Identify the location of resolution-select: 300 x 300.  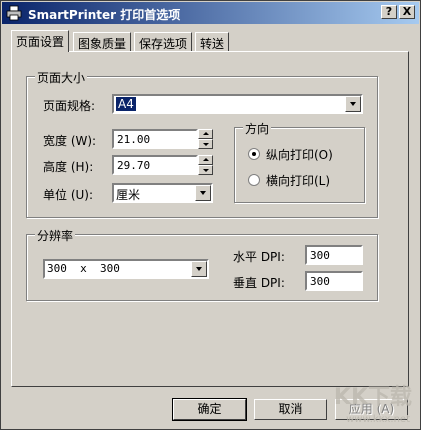
(126, 269).